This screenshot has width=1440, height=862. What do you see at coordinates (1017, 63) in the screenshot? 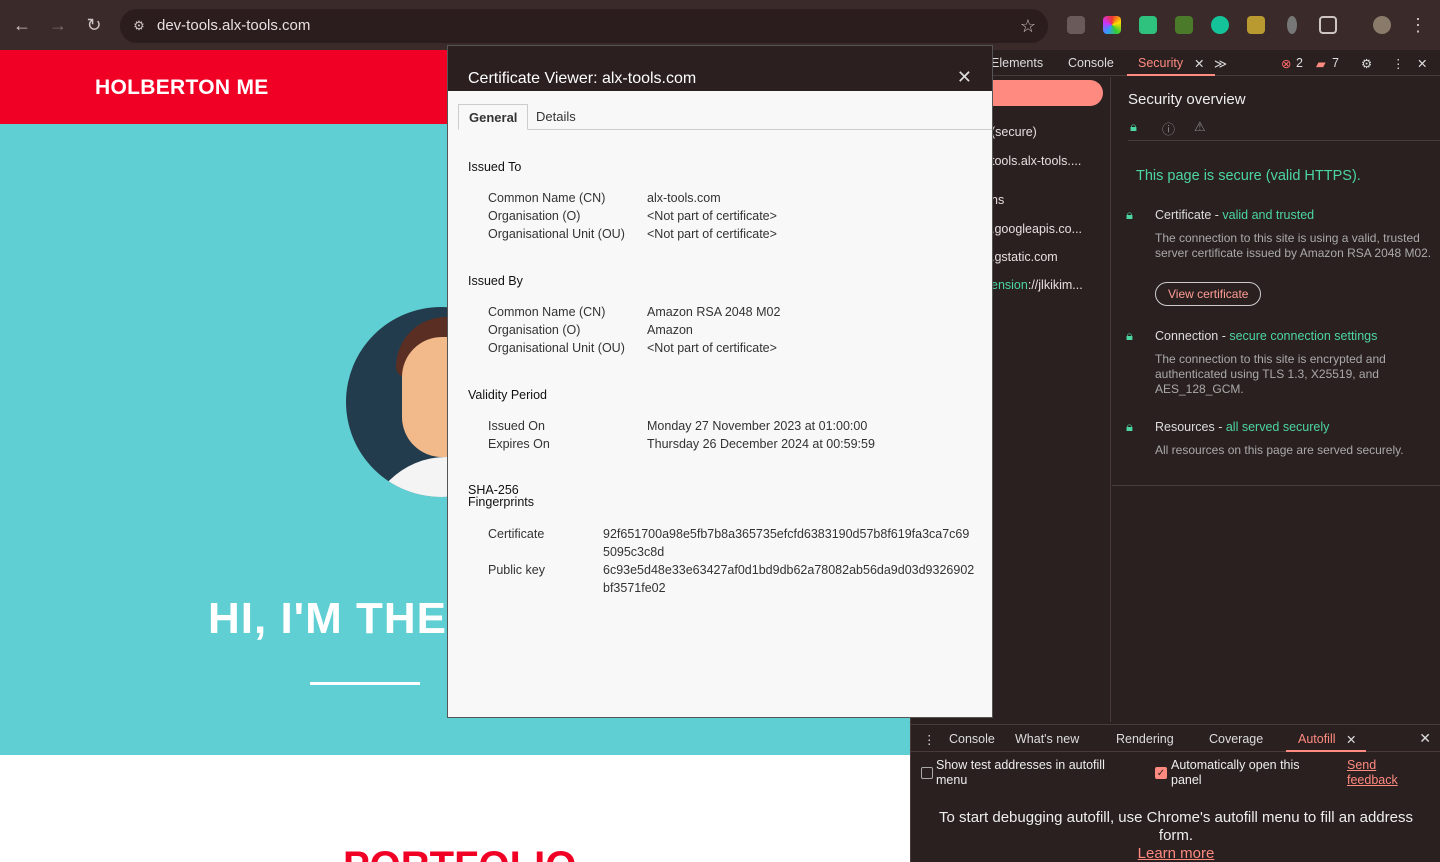
I see `tab-elements: Elements` at bounding box center [1017, 63].